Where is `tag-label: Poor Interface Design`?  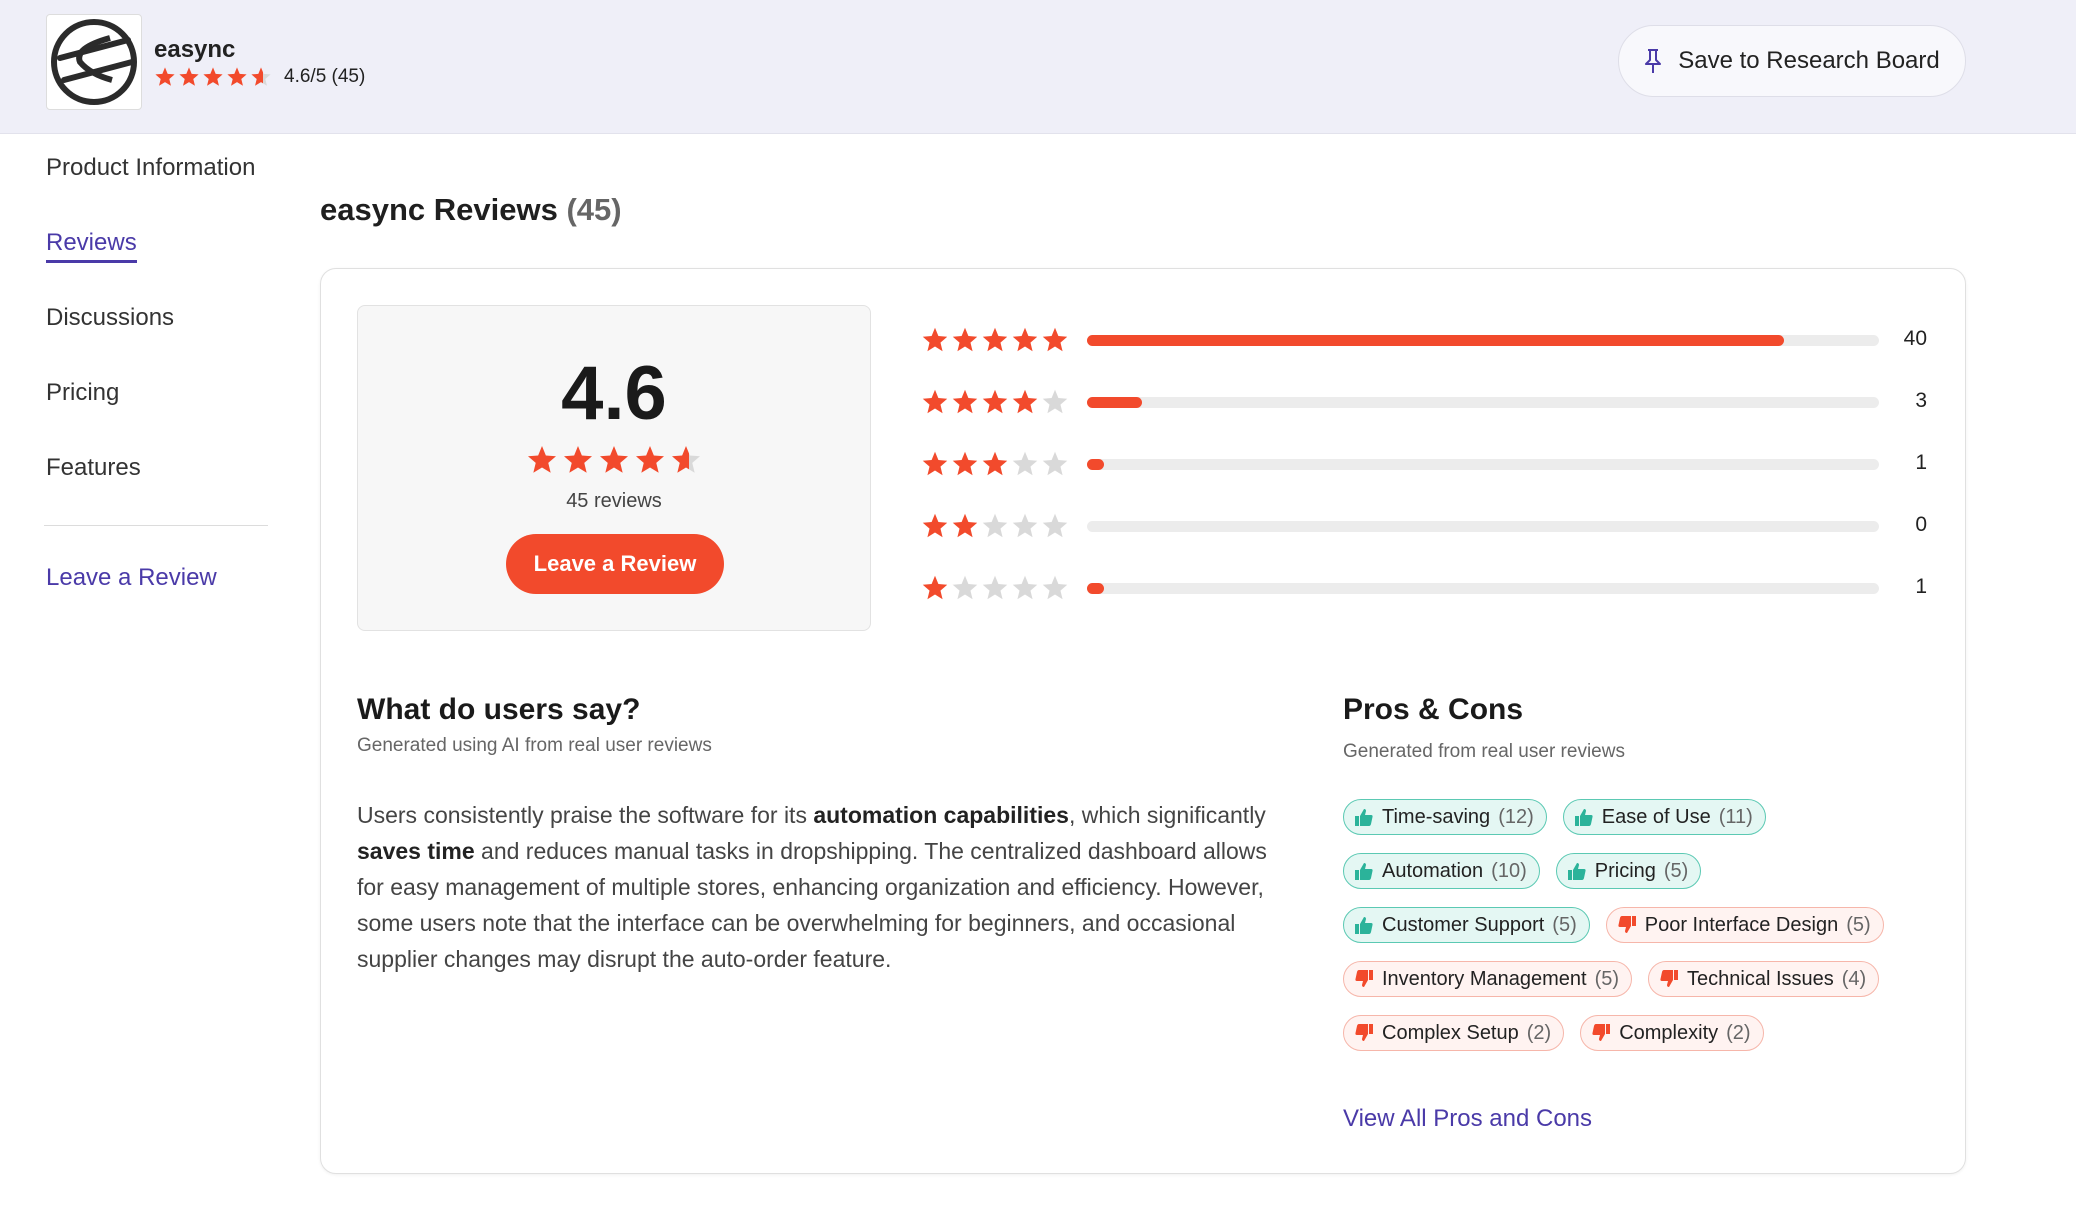
tag-label: Poor Interface Design is located at coordinates (1741, 924).